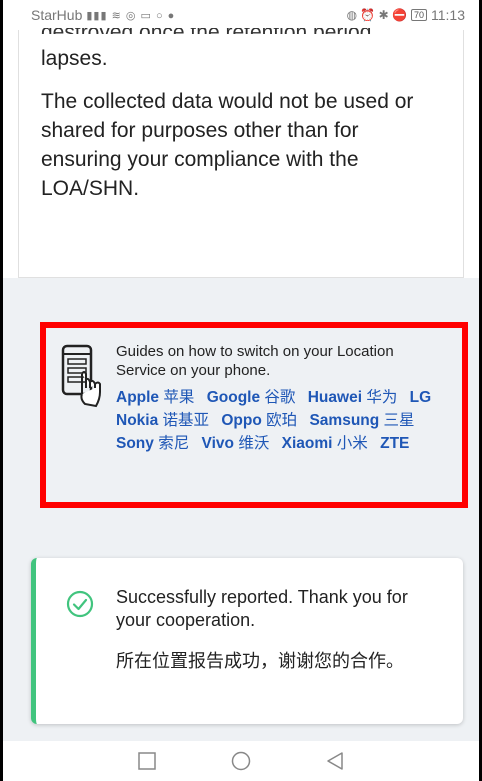 Image resolution: width=482 pixels, height=781 pixels. What do you see at coordinates (57, 15) in the screenshot?
I see `carrier-label: StarHub` at bounding box center [57, 15].